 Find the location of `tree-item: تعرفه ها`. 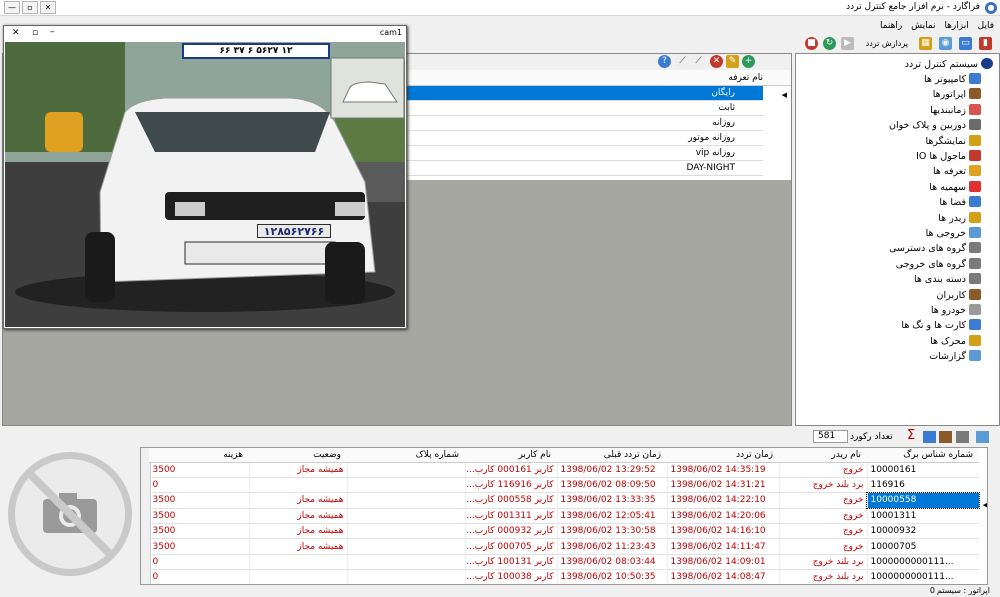

tree-item: تعرفه ها is located at coordinates (957, 171).